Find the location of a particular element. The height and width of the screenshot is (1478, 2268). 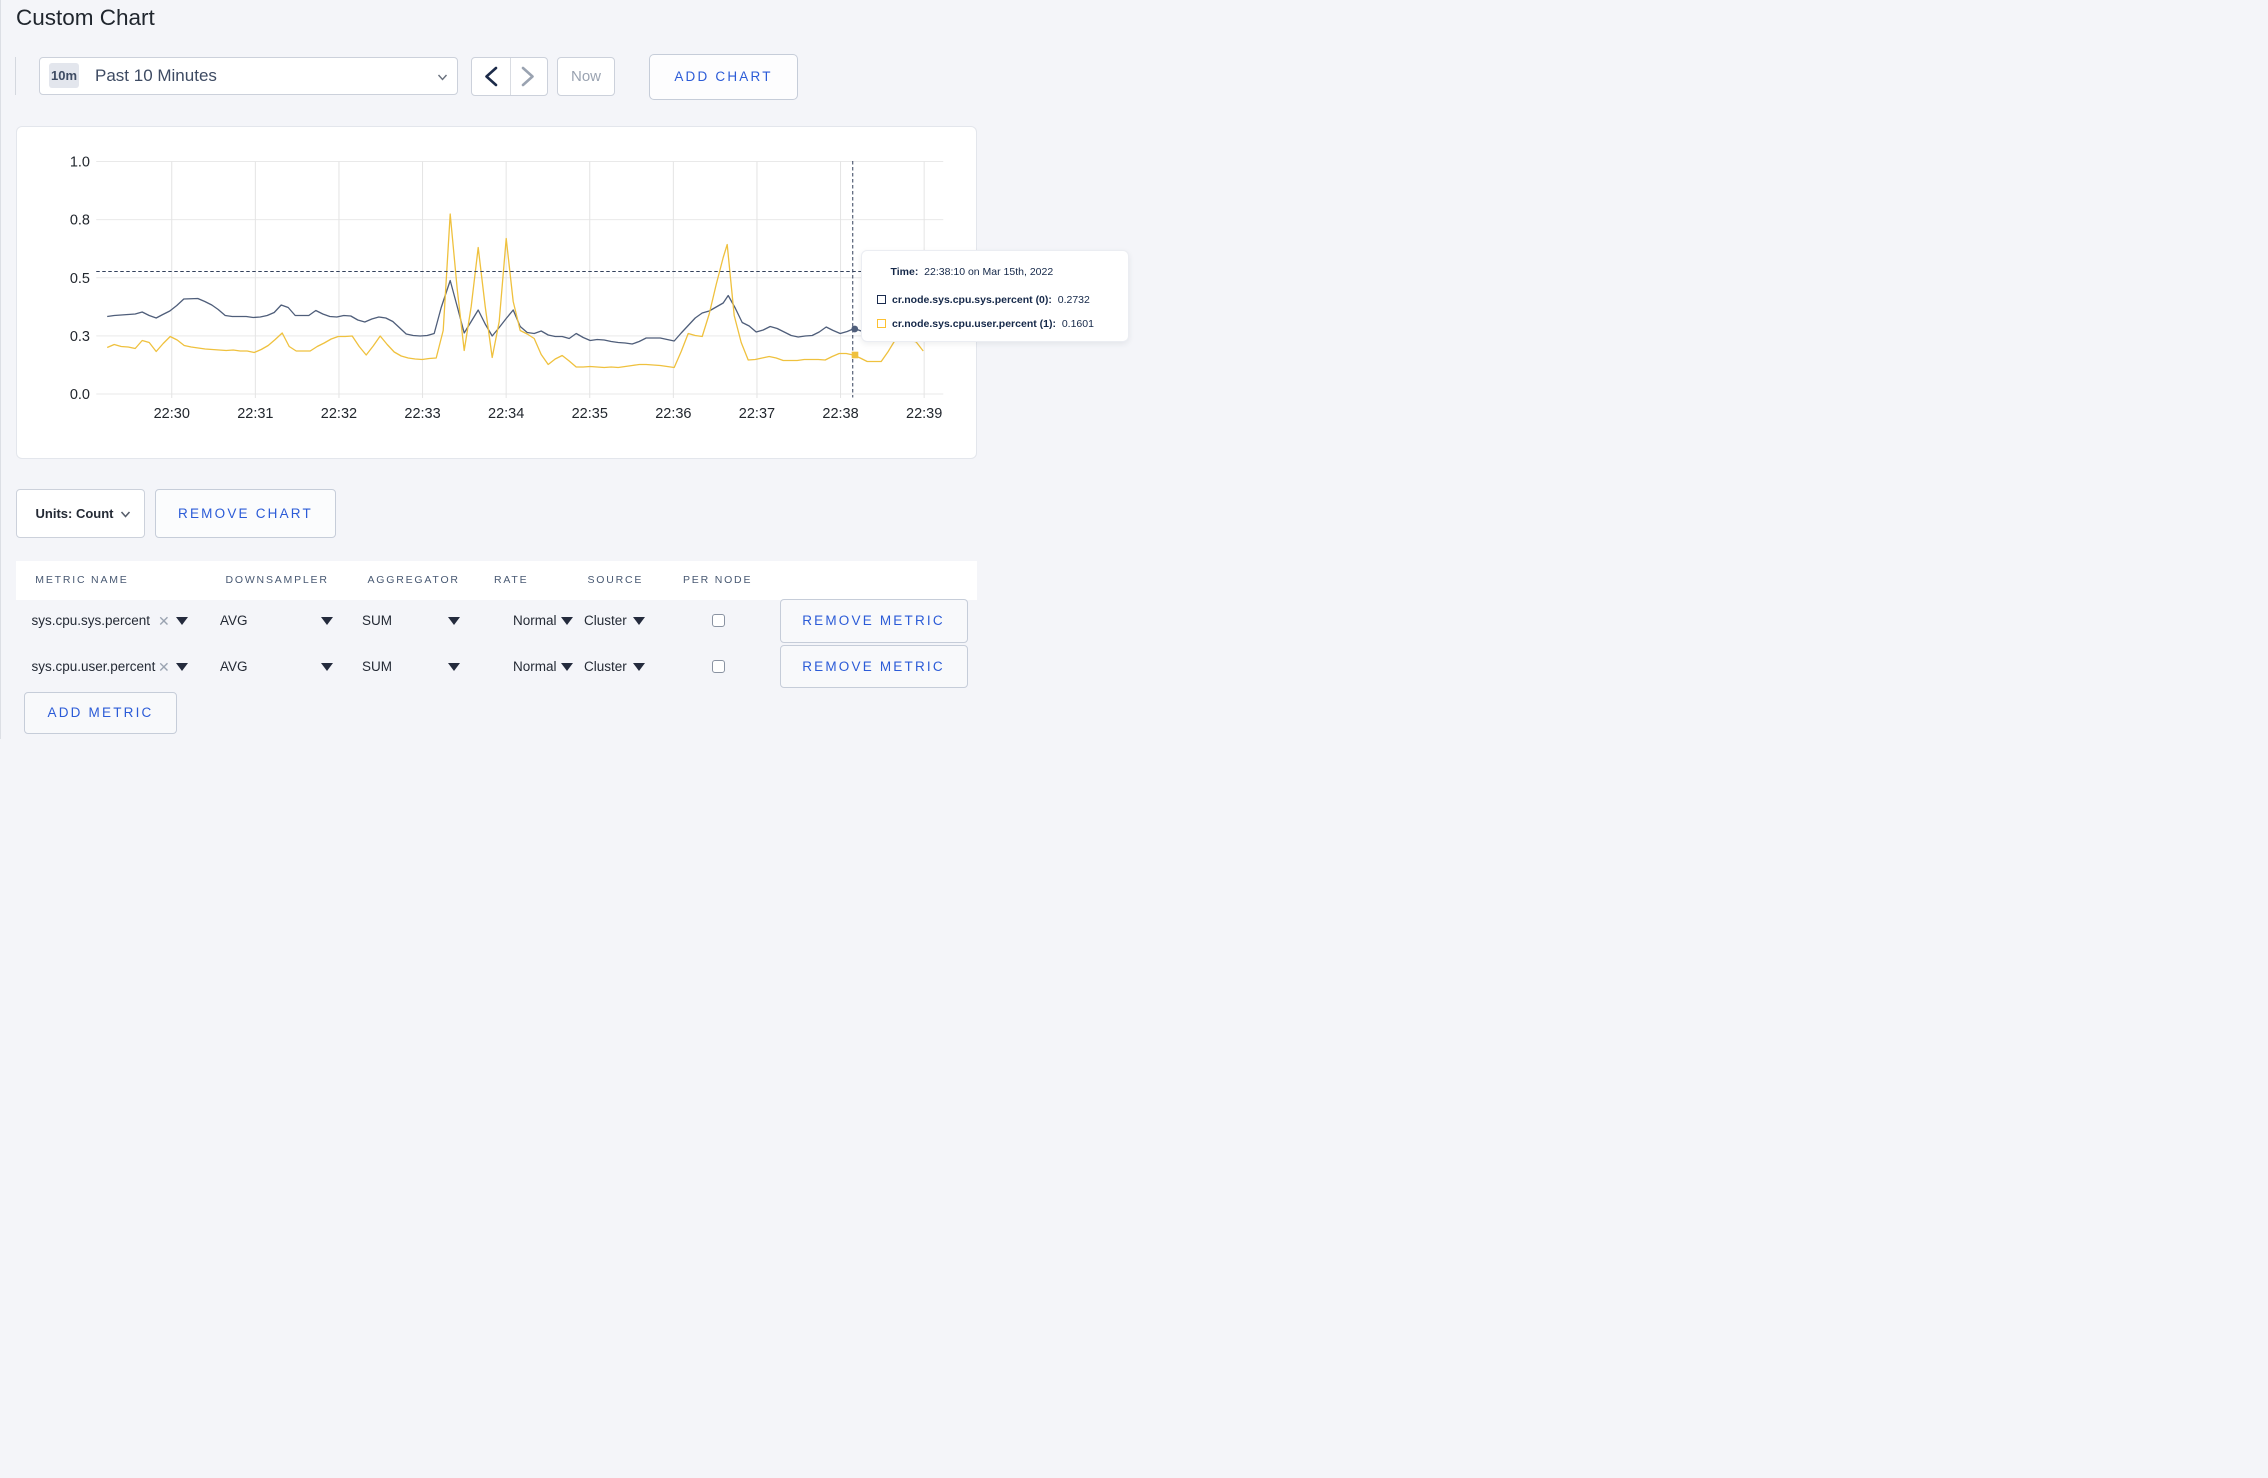

svg-text: 0.3 is located at coordinates (79, 336).